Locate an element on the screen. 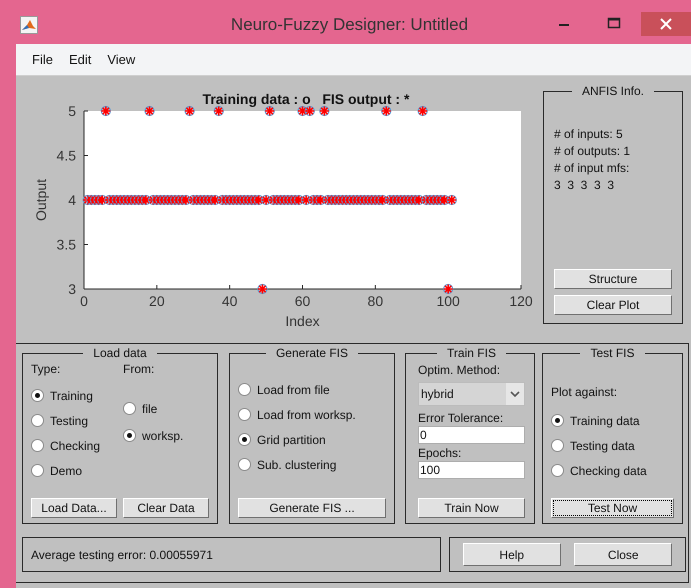  input-field: 100 is located at coordinates (471, 470).